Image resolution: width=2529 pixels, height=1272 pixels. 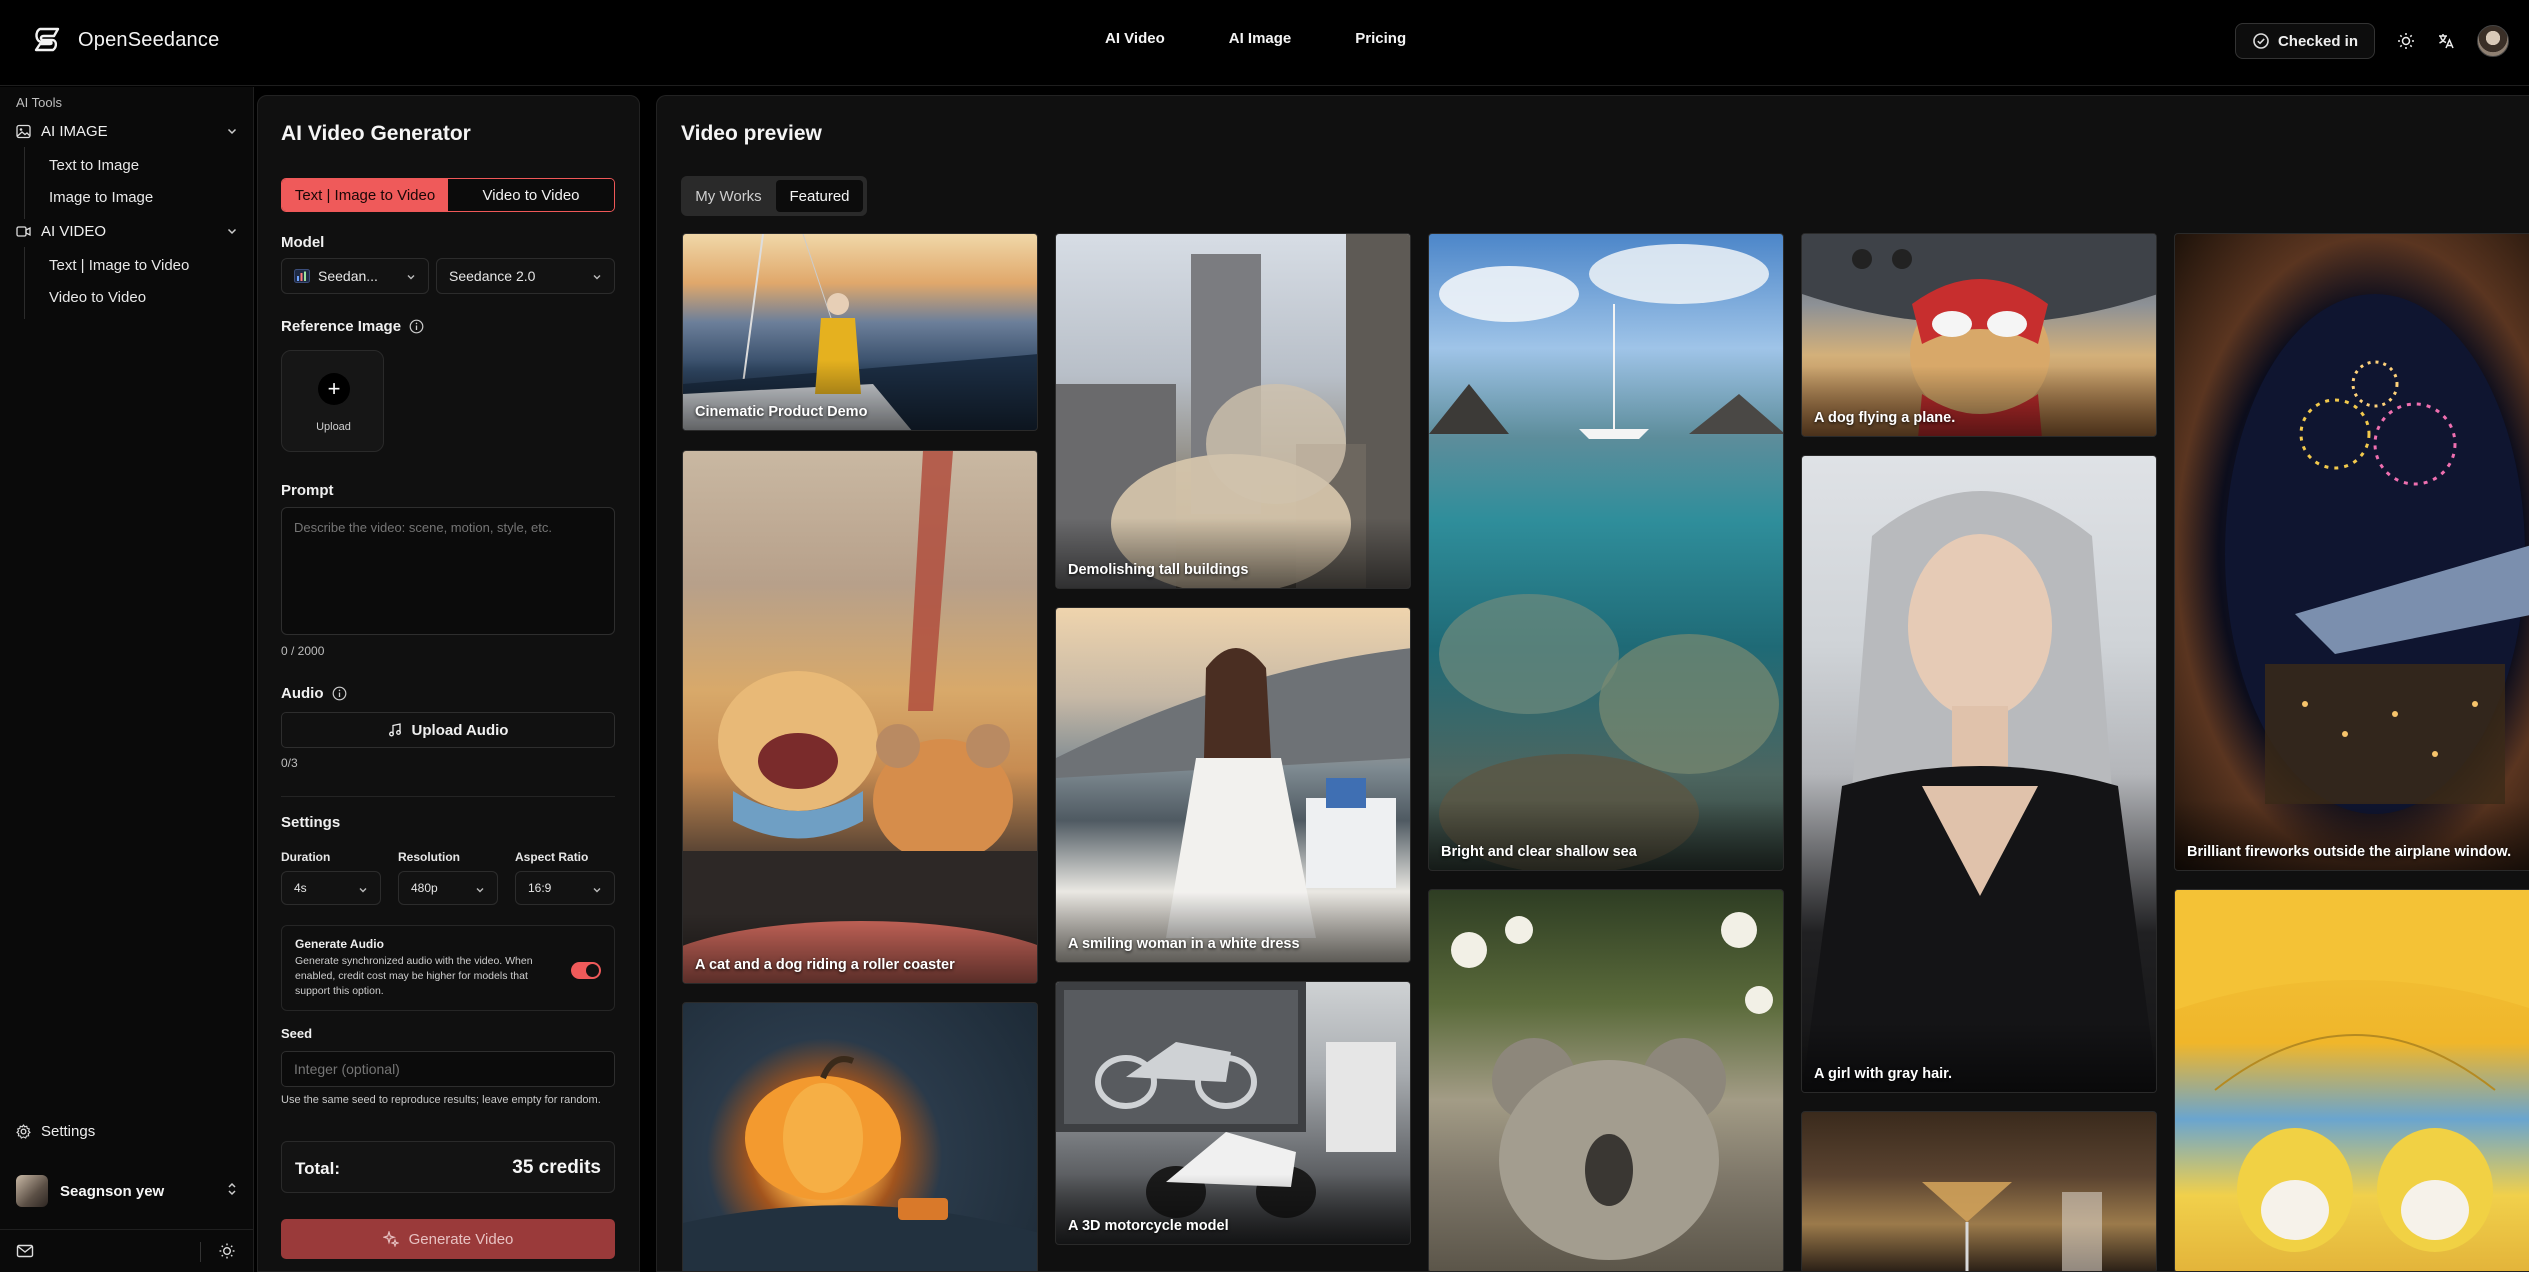 What do you see at coordinates (728, 196) in the screenshot?
I see `tab-my-works: My Works` at bounding box center [728, 196].